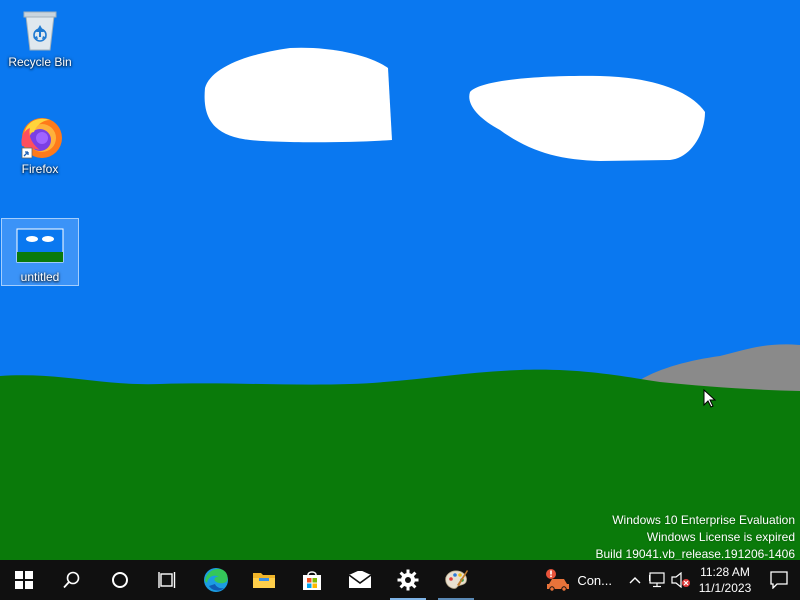  I want to click on edge-button, so click(216, 580).